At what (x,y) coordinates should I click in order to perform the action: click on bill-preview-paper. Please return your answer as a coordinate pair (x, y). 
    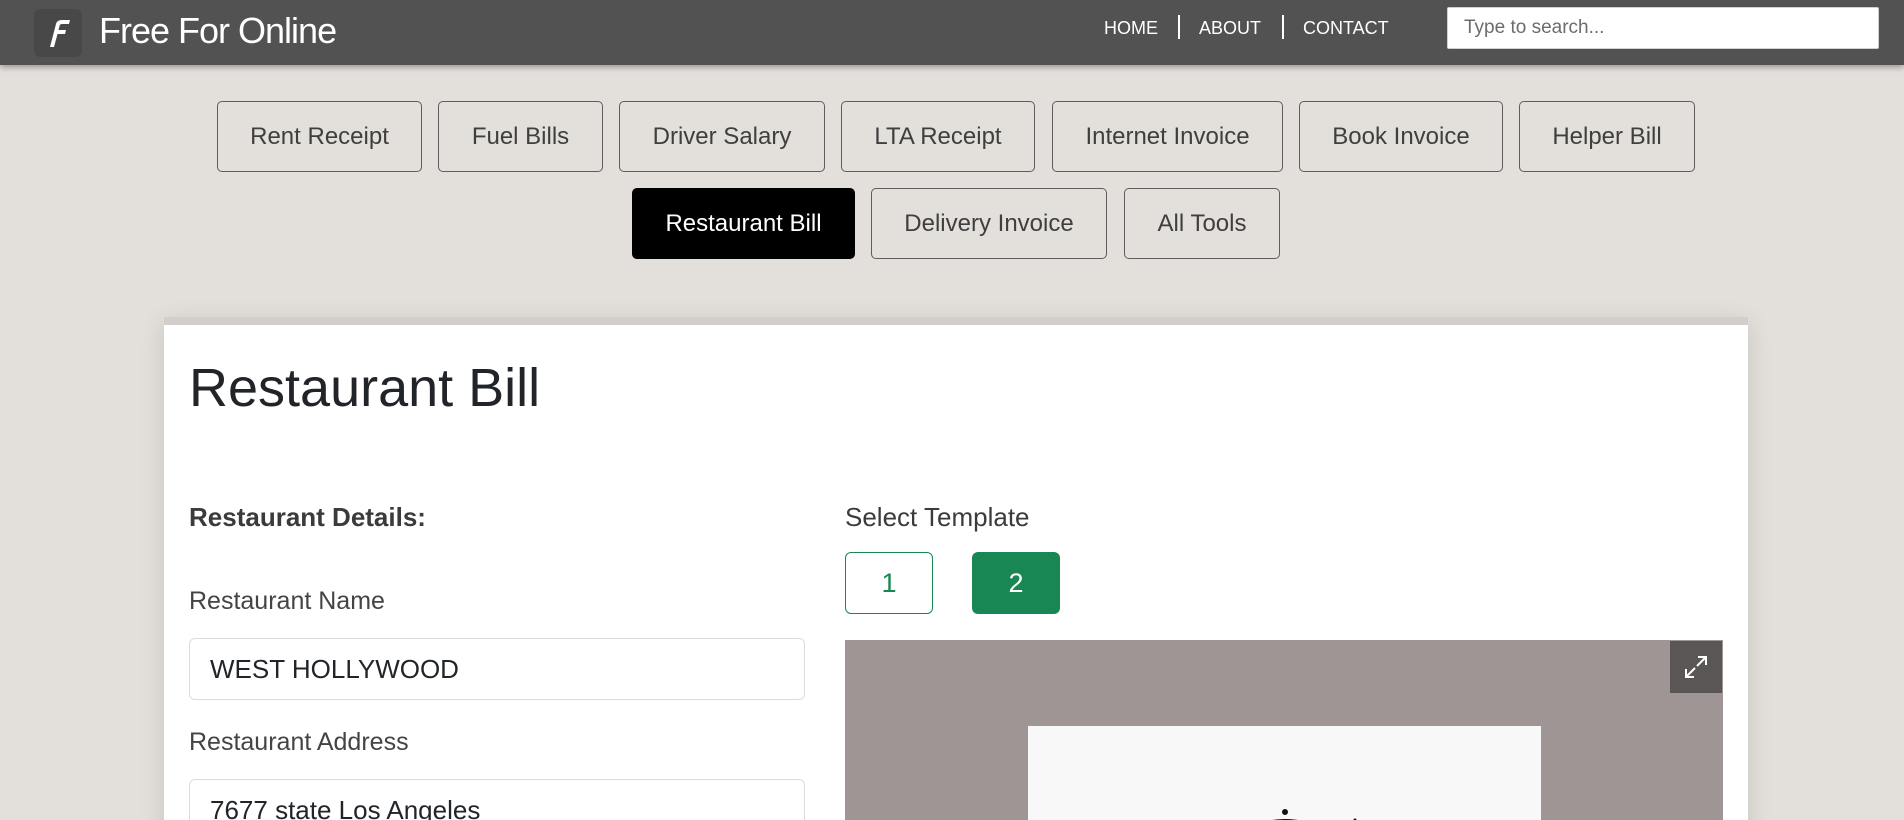
    Looking at the image, I should click on (1284, 773).